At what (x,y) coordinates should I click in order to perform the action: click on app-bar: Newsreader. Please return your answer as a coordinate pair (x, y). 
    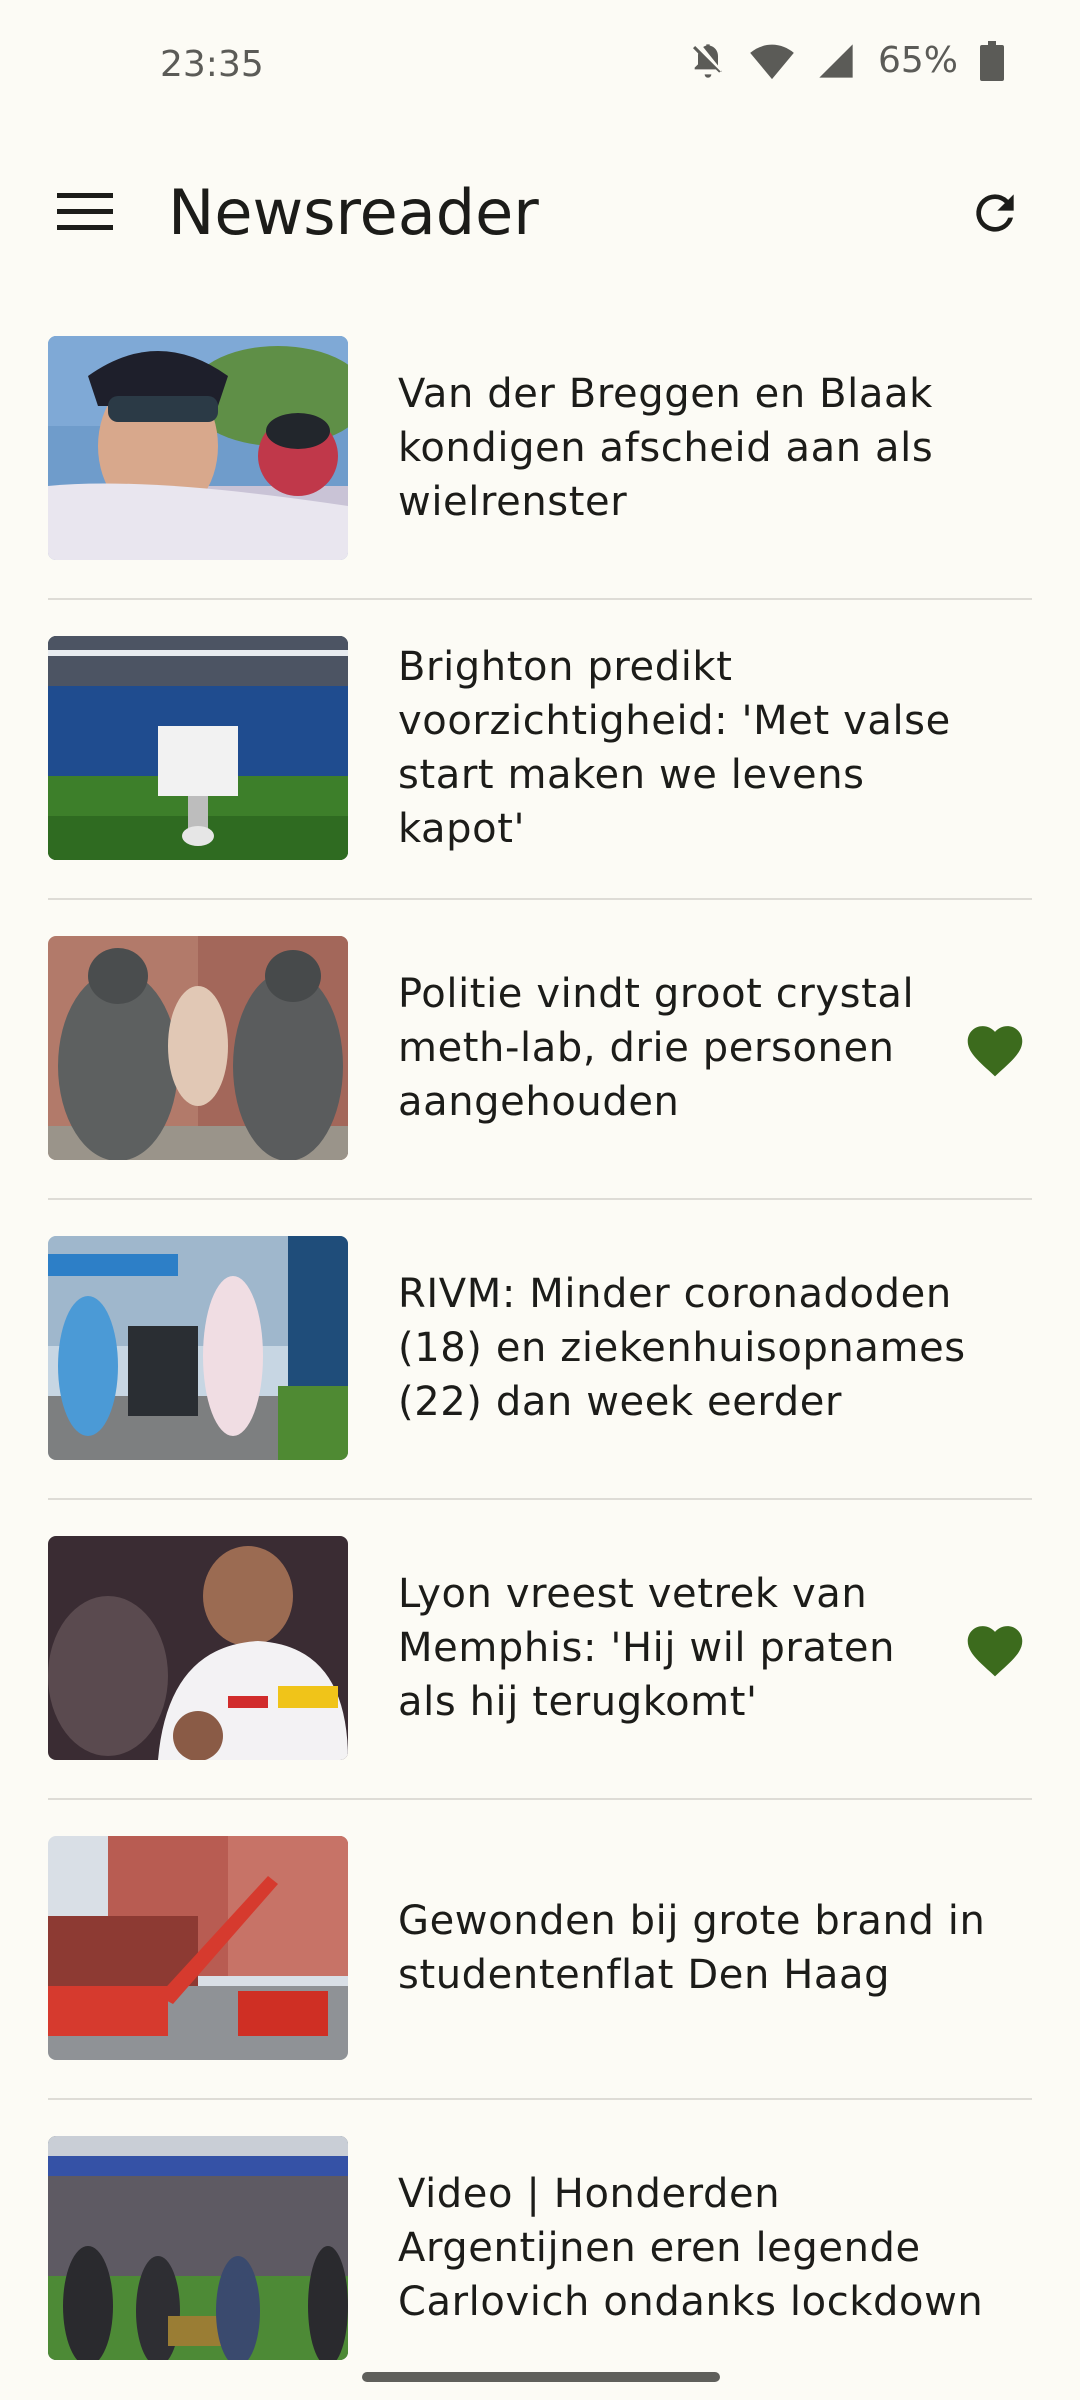
    Looking at the image, I should click on (540, 205).